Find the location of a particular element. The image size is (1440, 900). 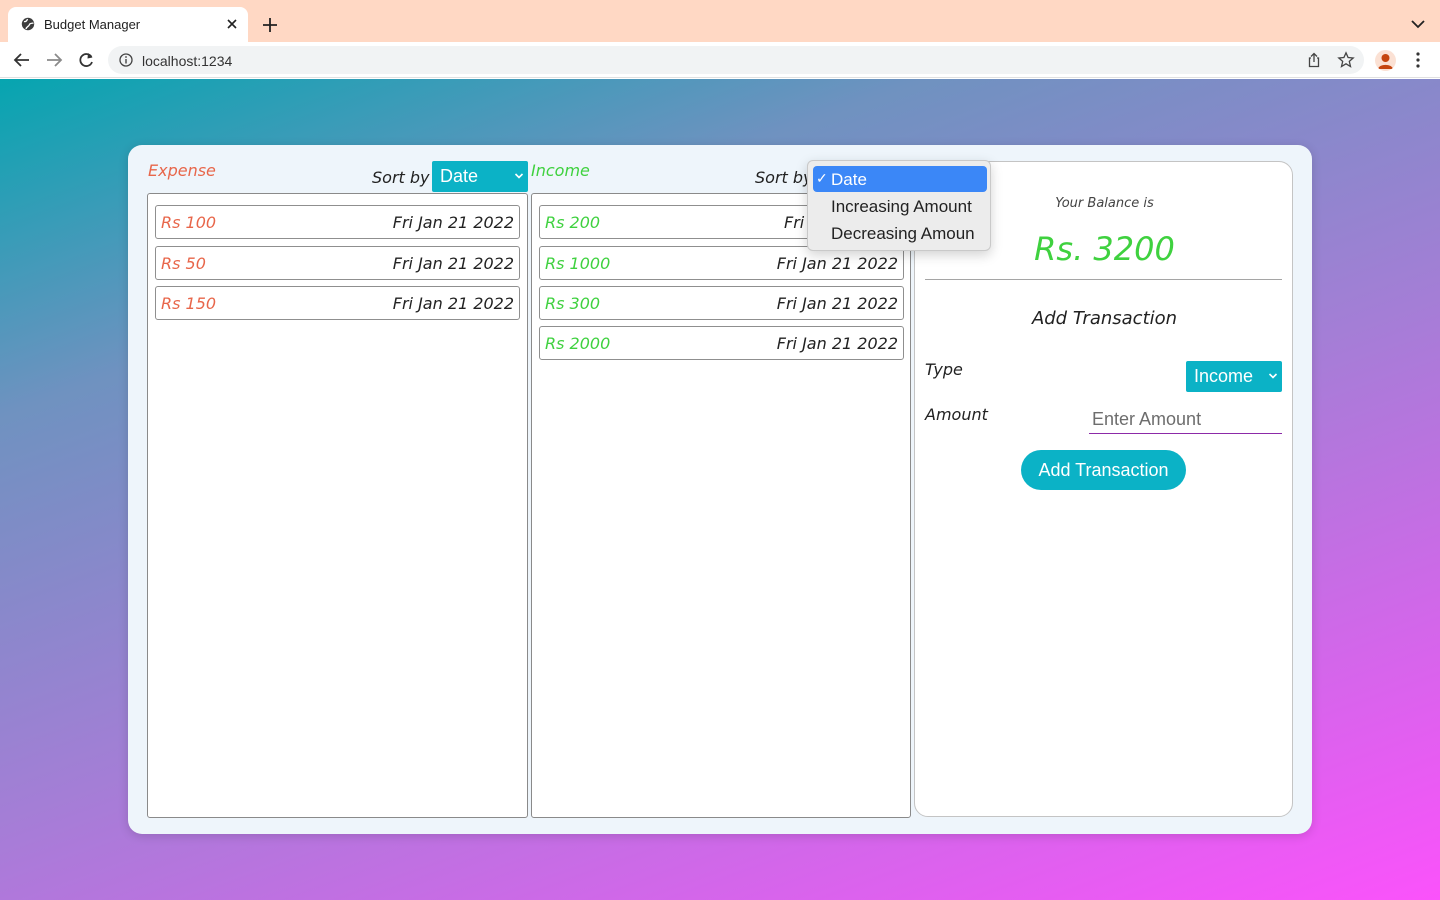

sort-option-date: ✓ Date is located at coordinates (900, 179).